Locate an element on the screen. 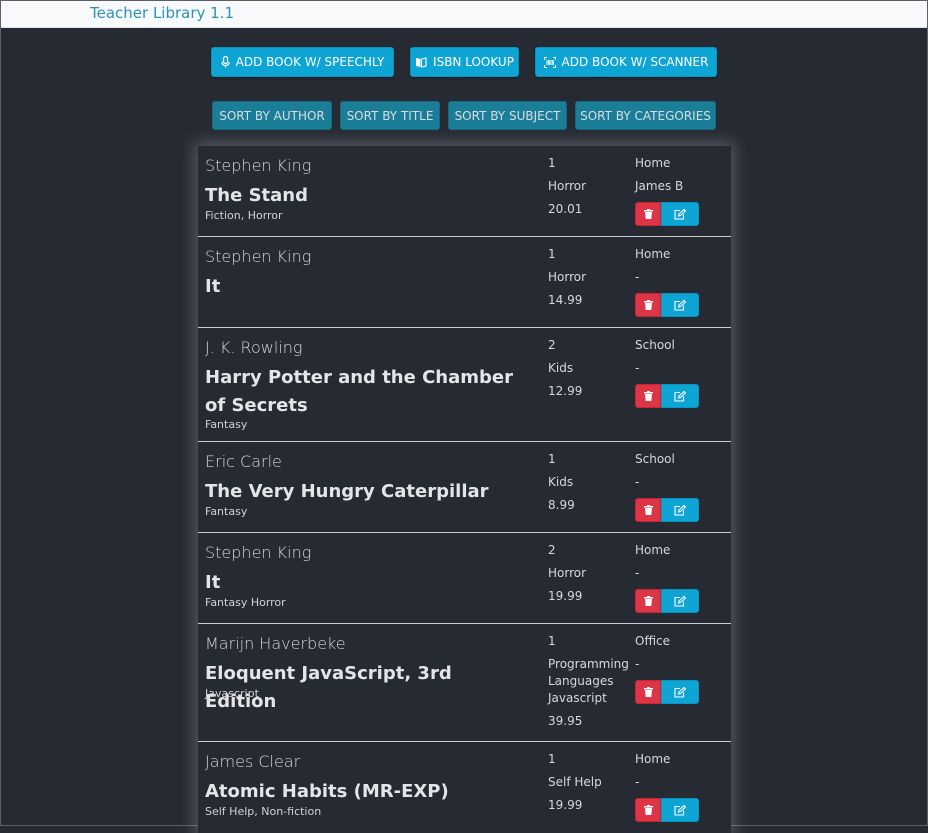 Image resolution: width=928 pixels, height=833 pixels. book-price: 20.01 is located at coordinates (565, 209).